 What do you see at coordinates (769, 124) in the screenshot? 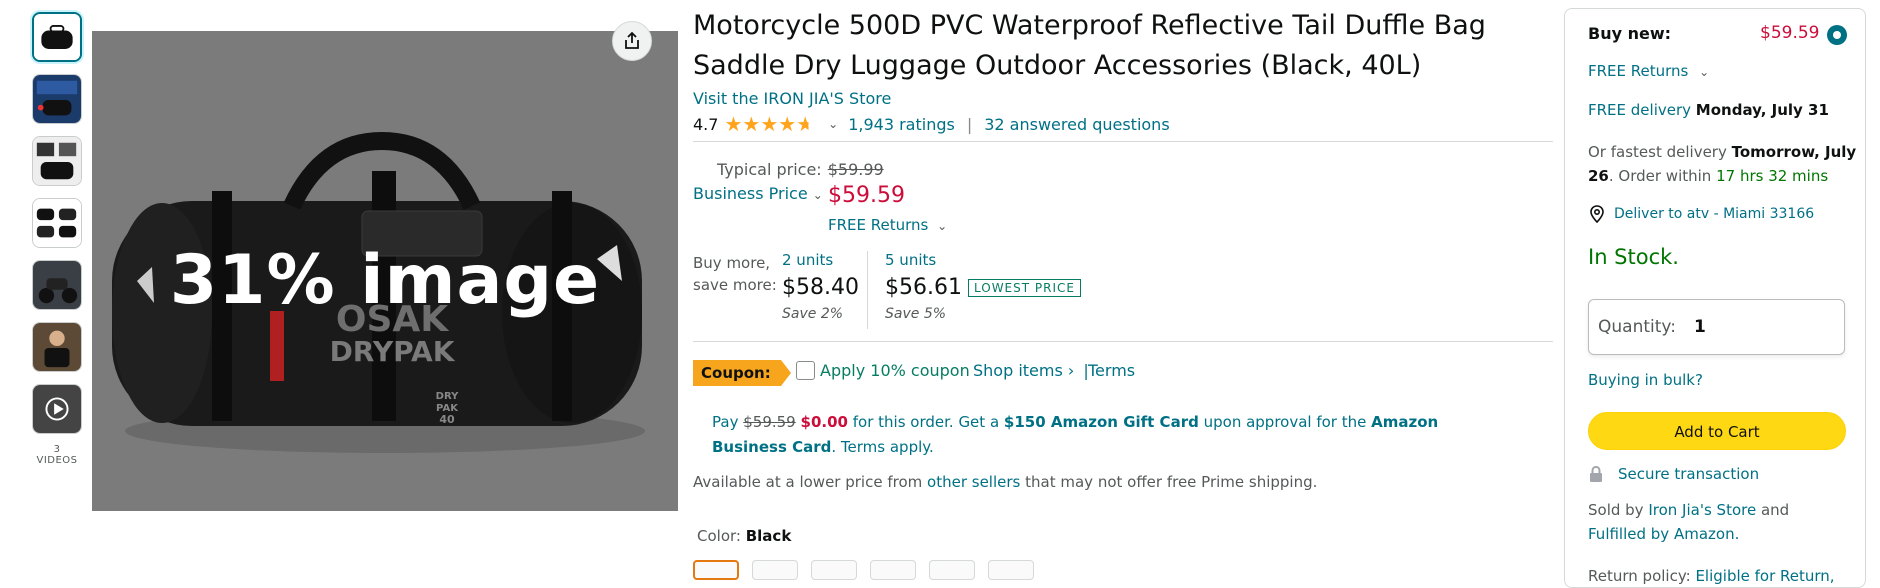
I see `star-rating-icon: ★ ★ ★ ★ ★` at bounding box center [769, 124].